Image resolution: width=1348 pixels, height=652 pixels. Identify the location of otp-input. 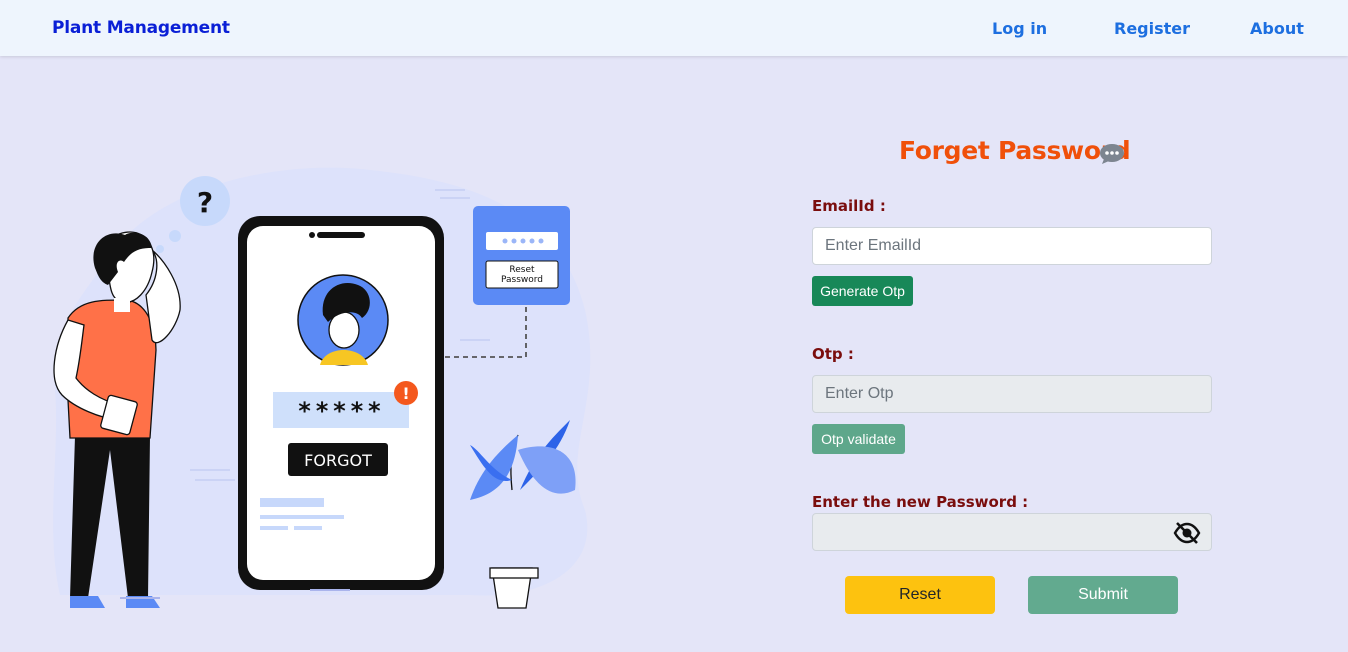
(1012, 394).